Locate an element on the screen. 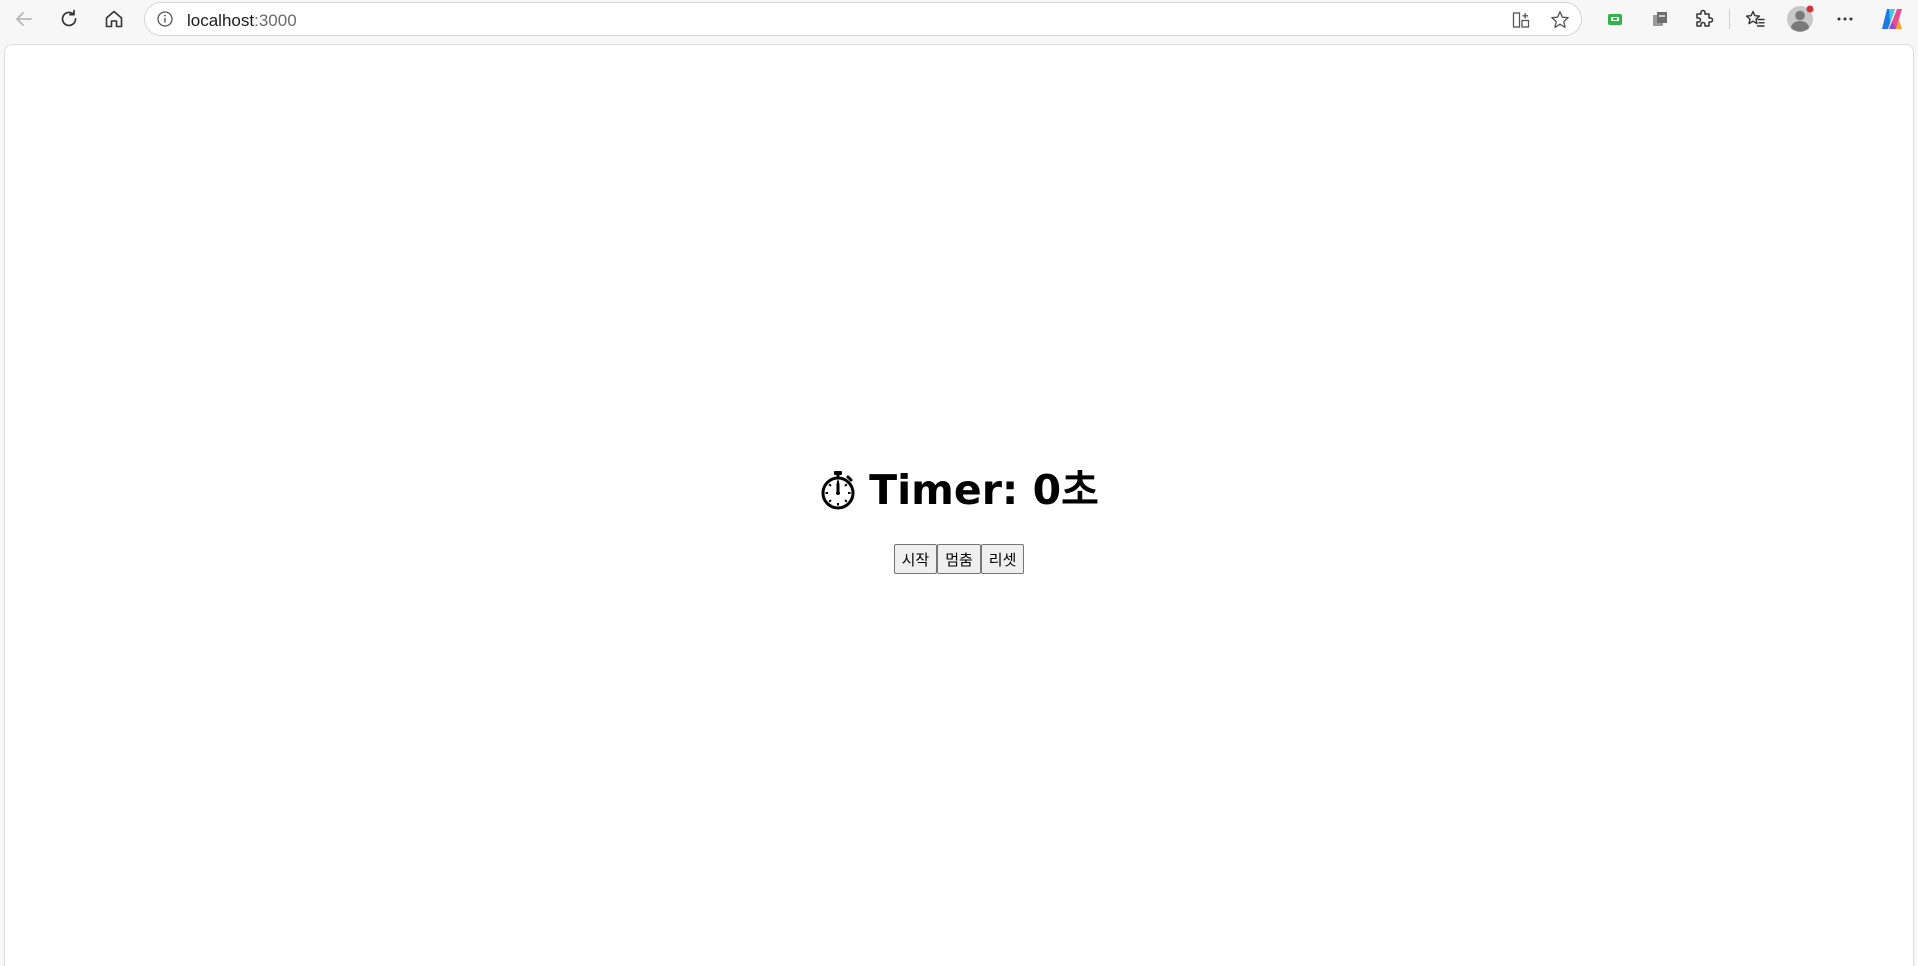  back-button is located at coordinates (24, 19).